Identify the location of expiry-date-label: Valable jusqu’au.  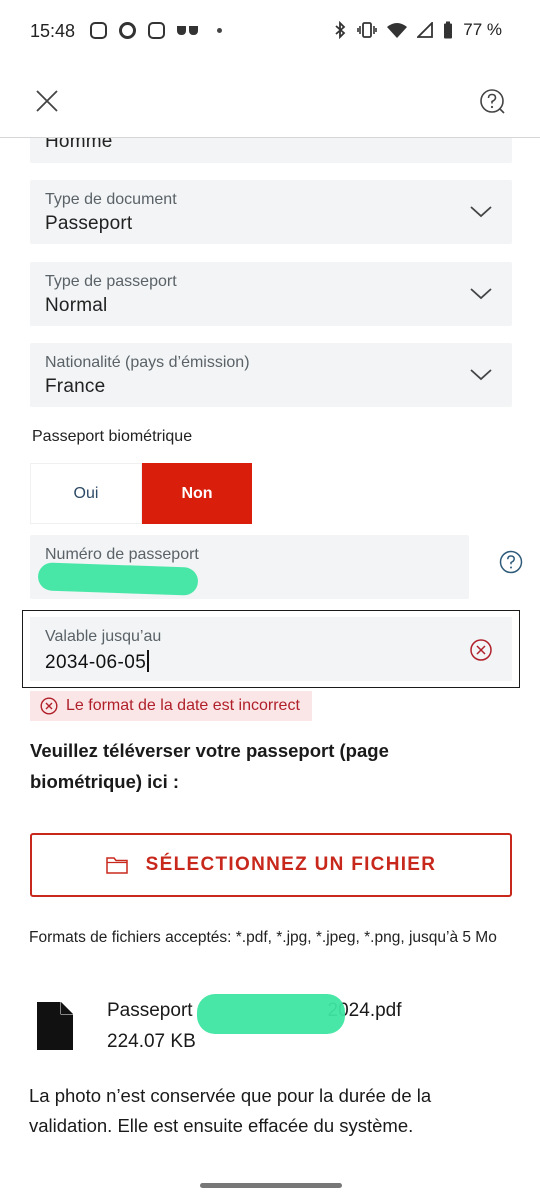
(103, 636).